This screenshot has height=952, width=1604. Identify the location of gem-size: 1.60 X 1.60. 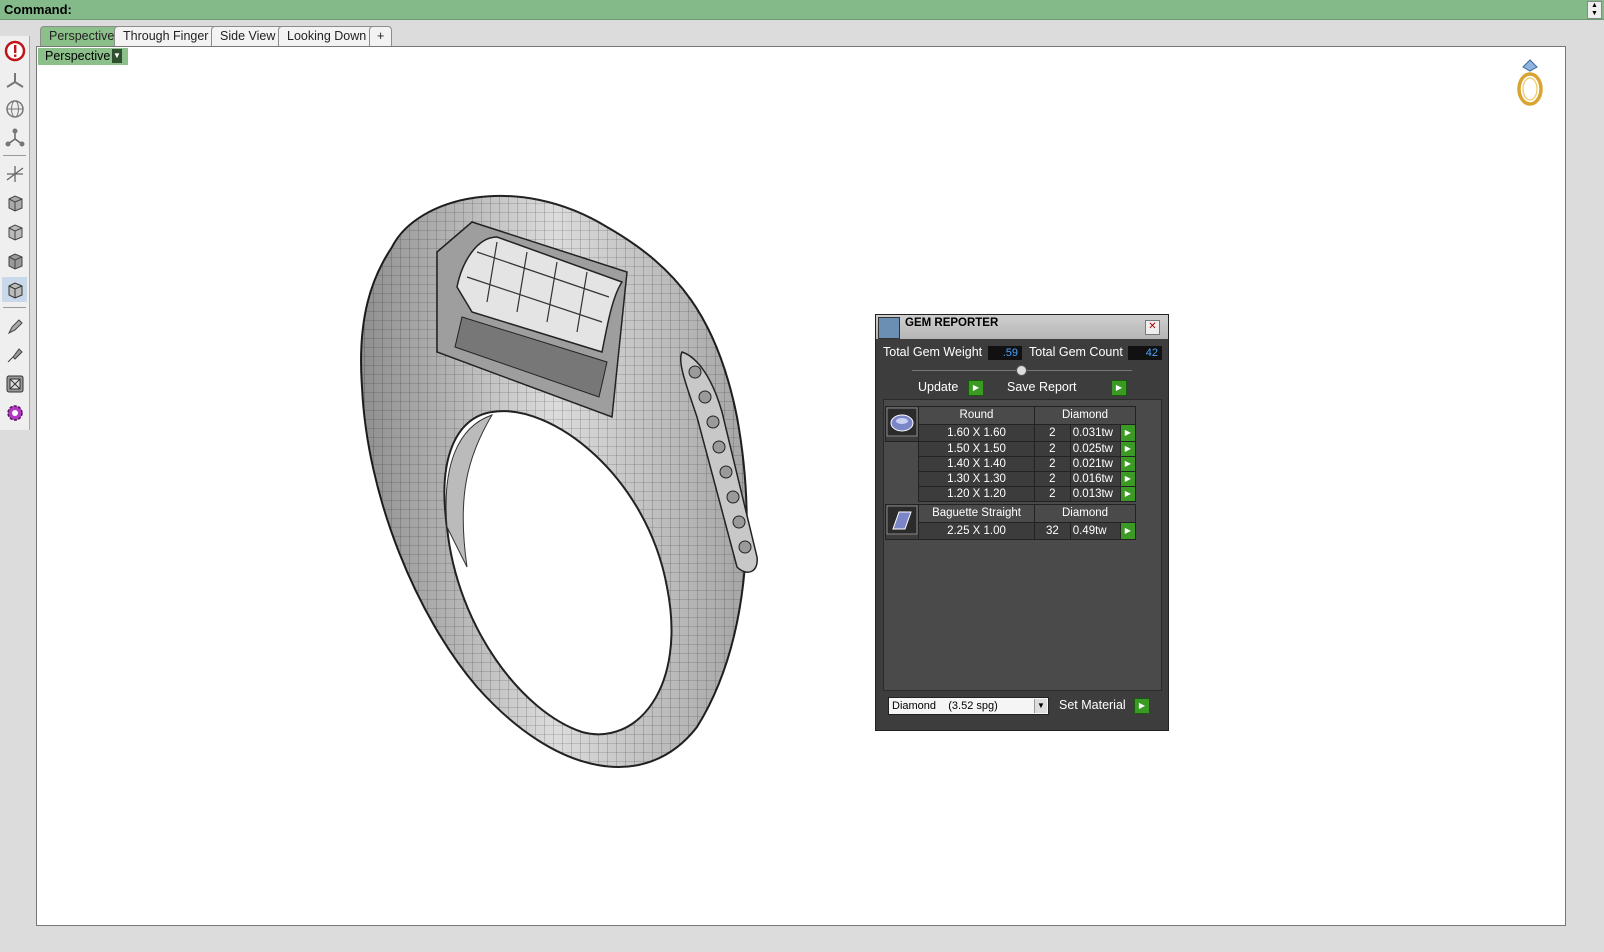
(976, 432).